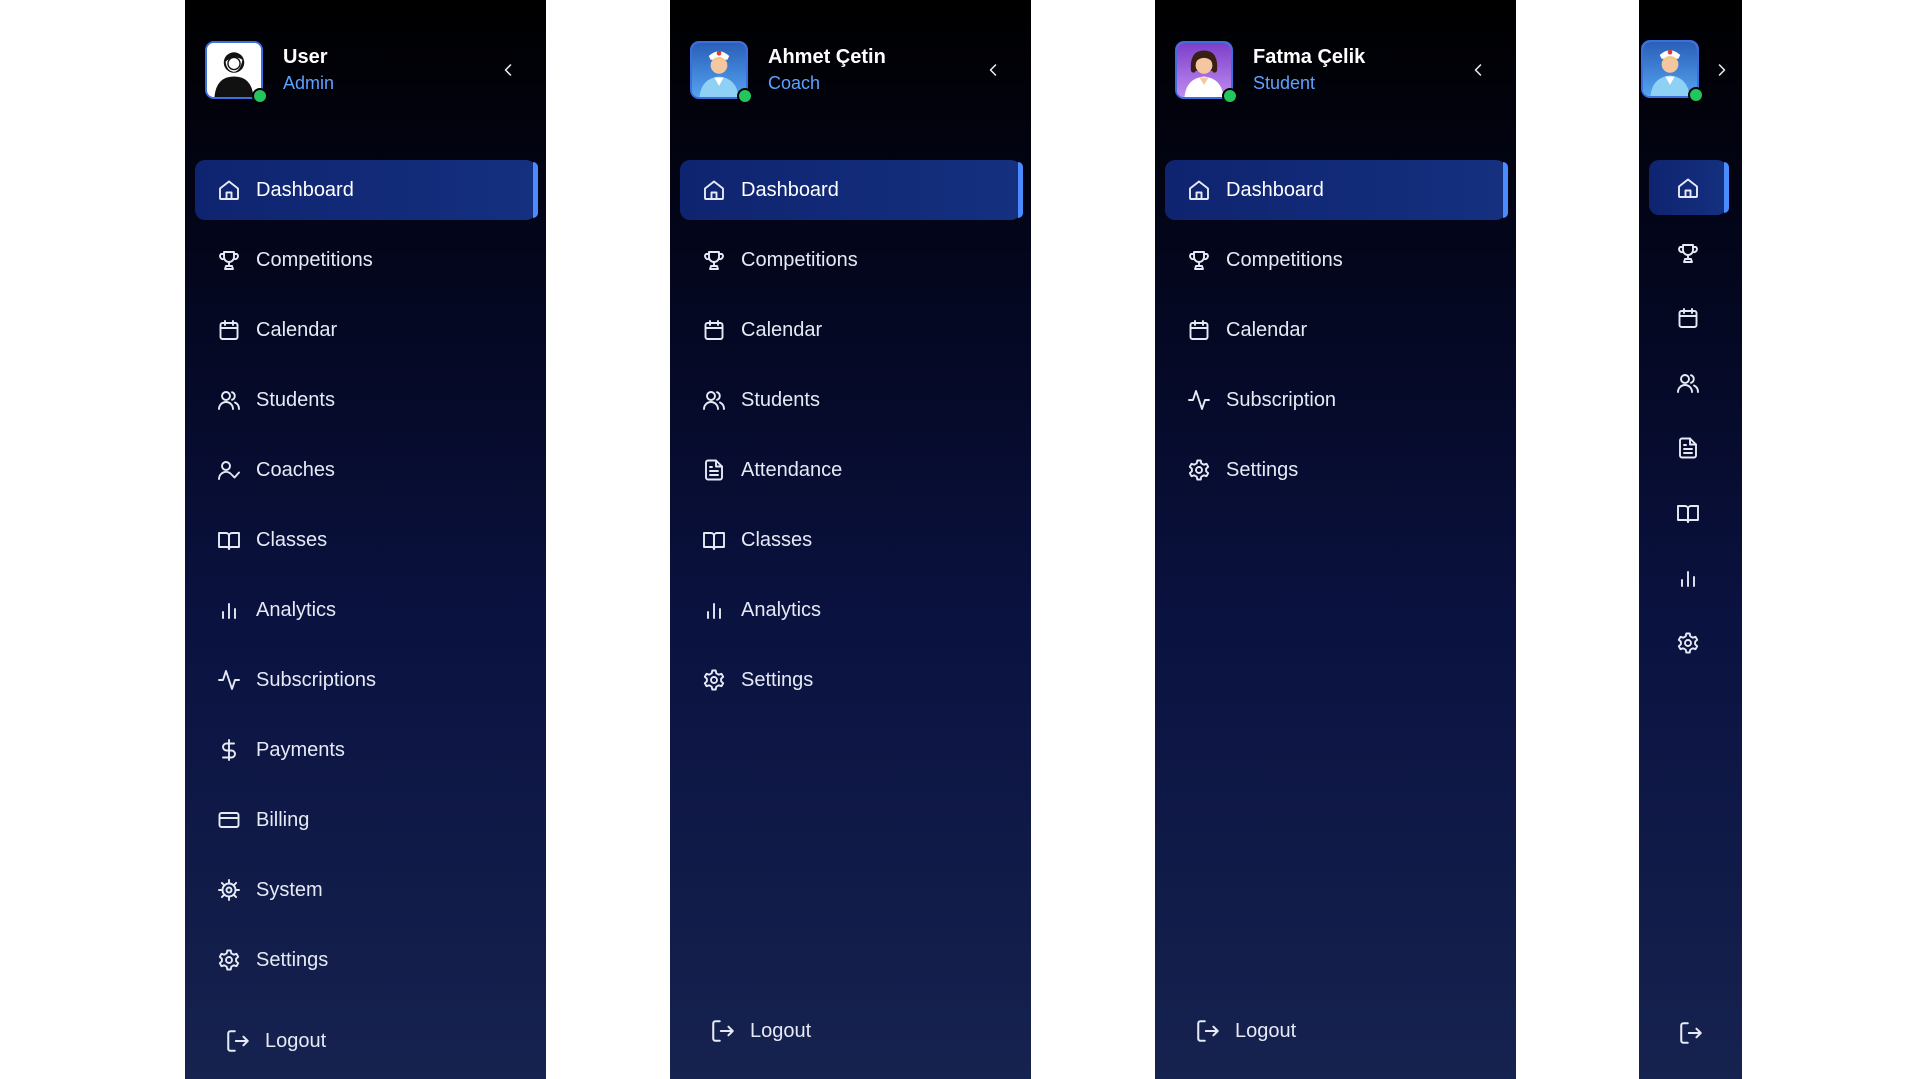 The width and height of the screenshot is (1919, 1079). I want to click on sidebar-nav: Dashboard Competitions Calendar Students, so click(366, 580).